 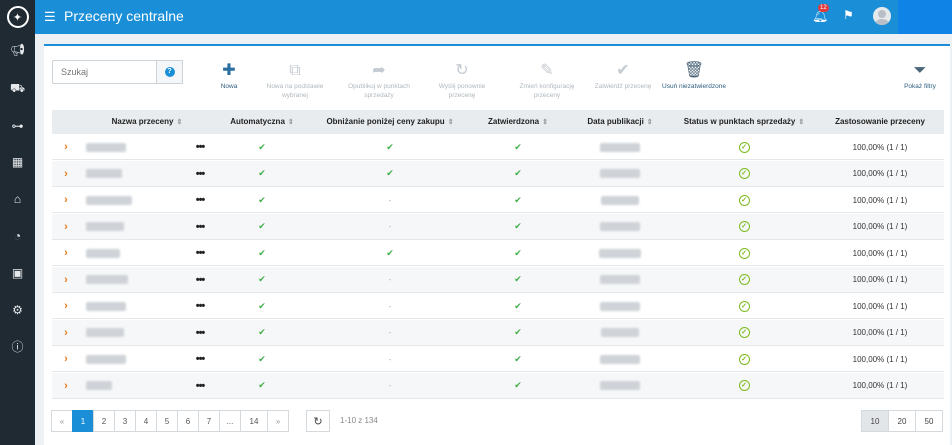 I want to click on delete-unapproved-button: 🗑︎ Usuń niezatwierdzone, so click(x=694, y=76).